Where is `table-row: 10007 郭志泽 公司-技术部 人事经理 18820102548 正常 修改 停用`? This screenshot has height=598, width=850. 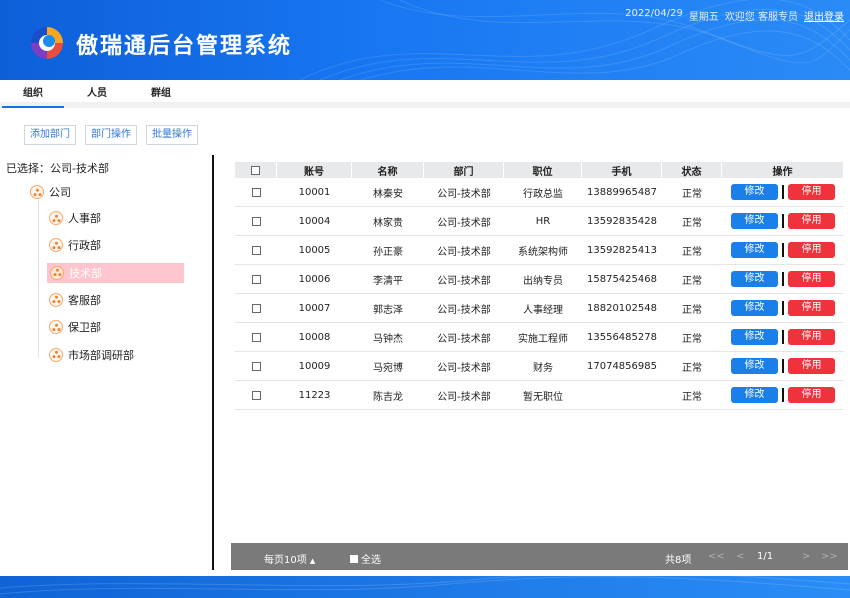
table-row: 10007 郭志泽 公司-技术部 人事经理 18820102548 正常 修改 停用 is located at coordinates (539, 308).